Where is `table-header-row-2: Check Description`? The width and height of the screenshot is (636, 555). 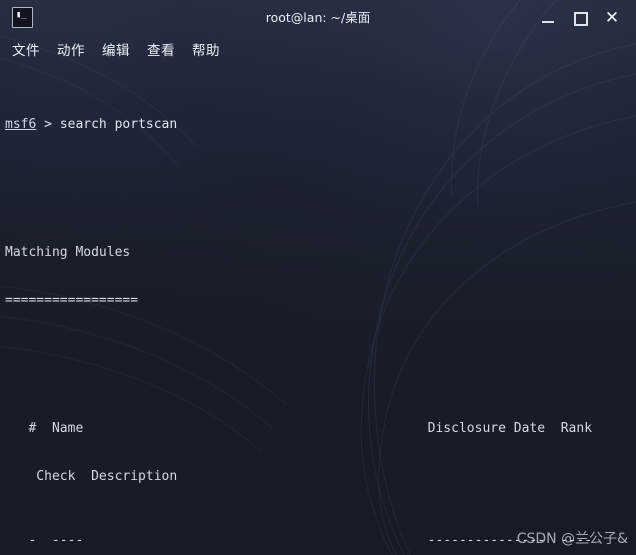
table-header-row-2: Check Description is located at coordinates (91, 476).